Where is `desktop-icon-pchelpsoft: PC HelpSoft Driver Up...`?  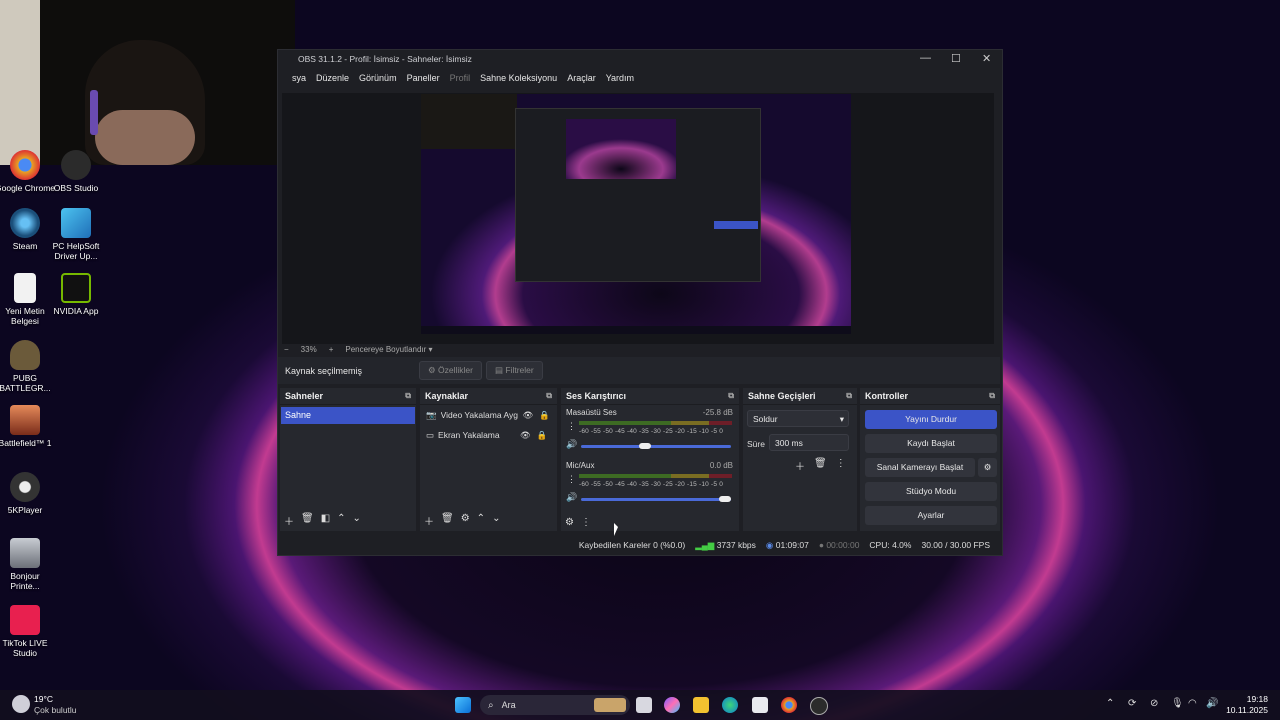
desktop-icon-pchelpsoft: PC HelpSoft Driver Up... is located at coordinates (76, 234).